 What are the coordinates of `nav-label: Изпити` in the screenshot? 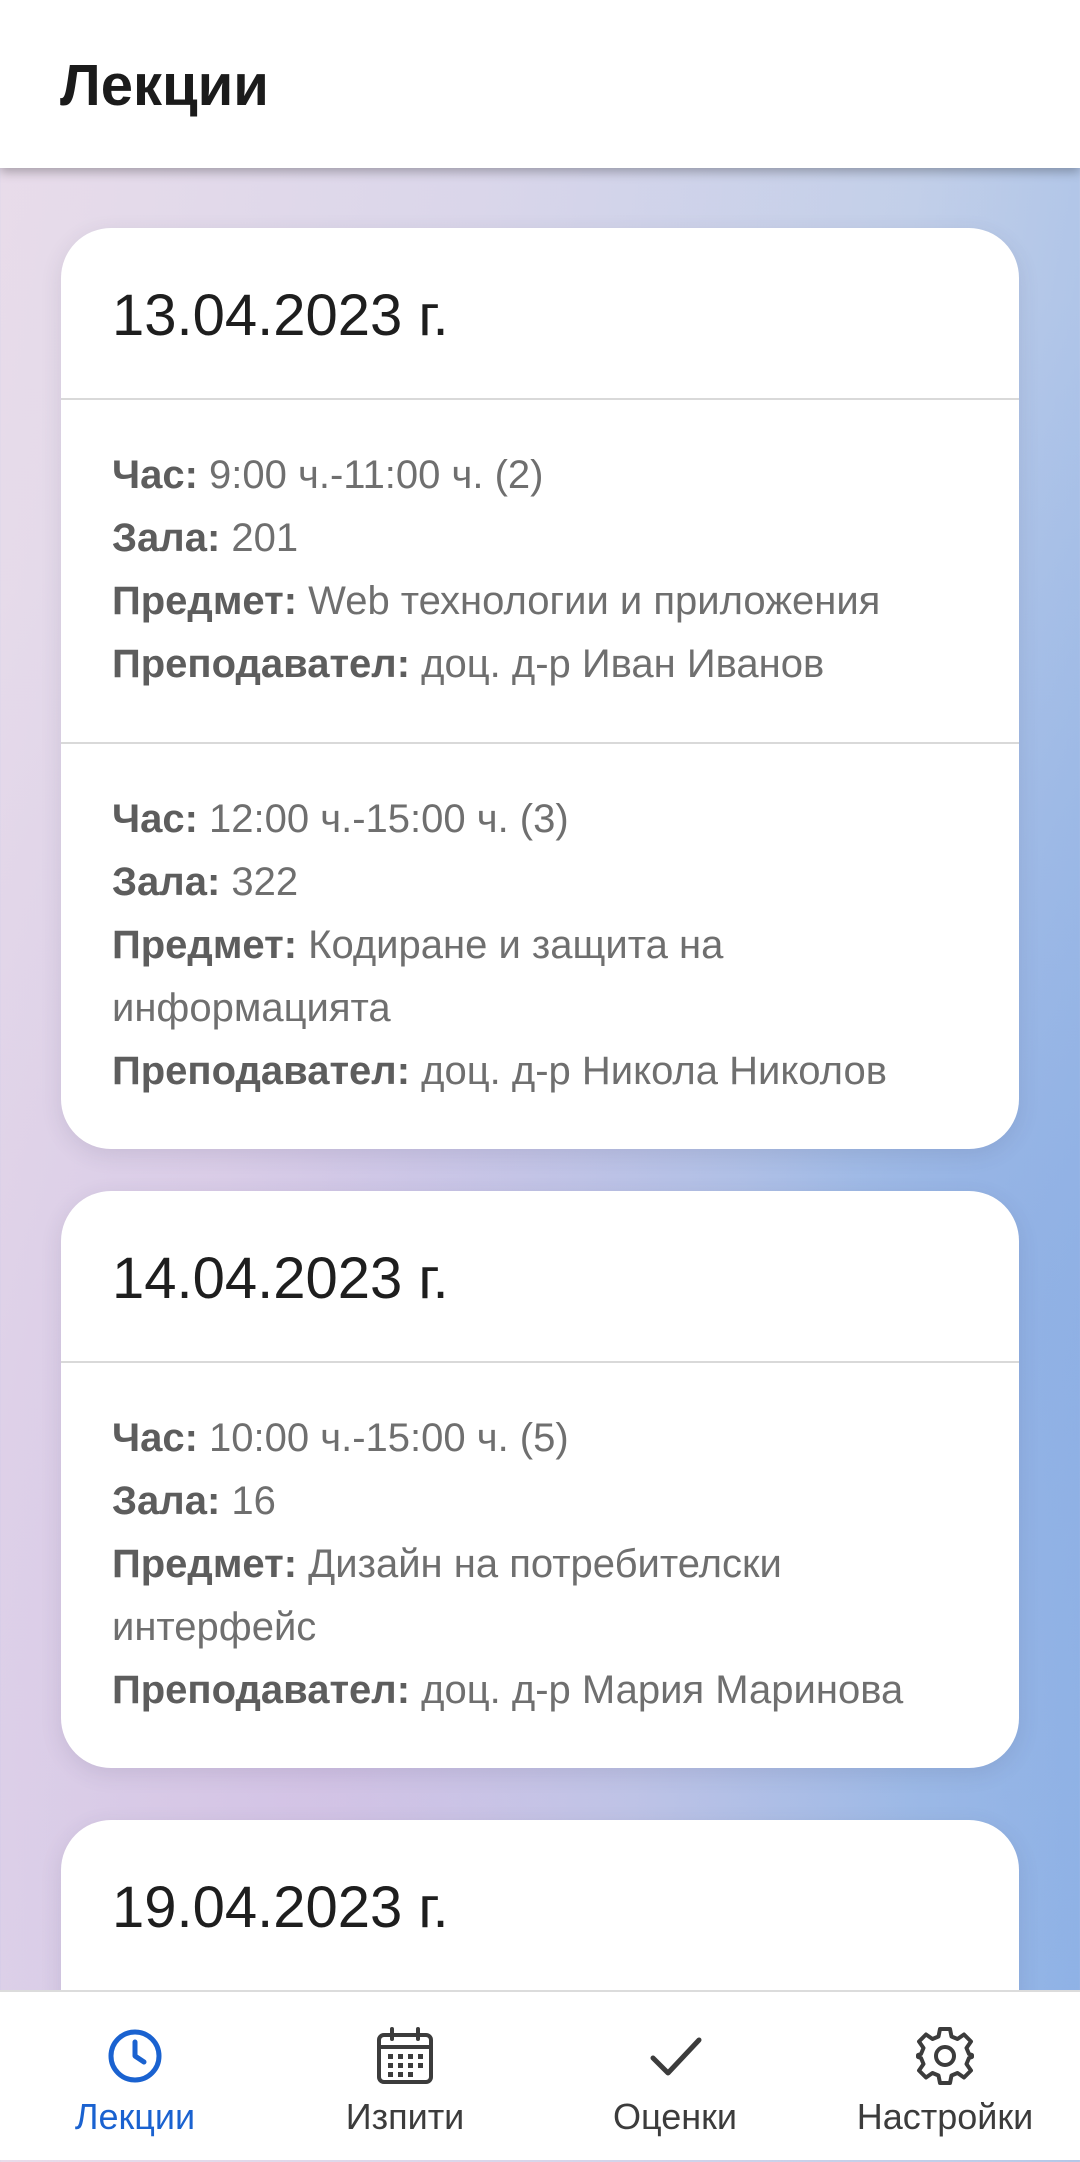 It's located at (405, 2116).